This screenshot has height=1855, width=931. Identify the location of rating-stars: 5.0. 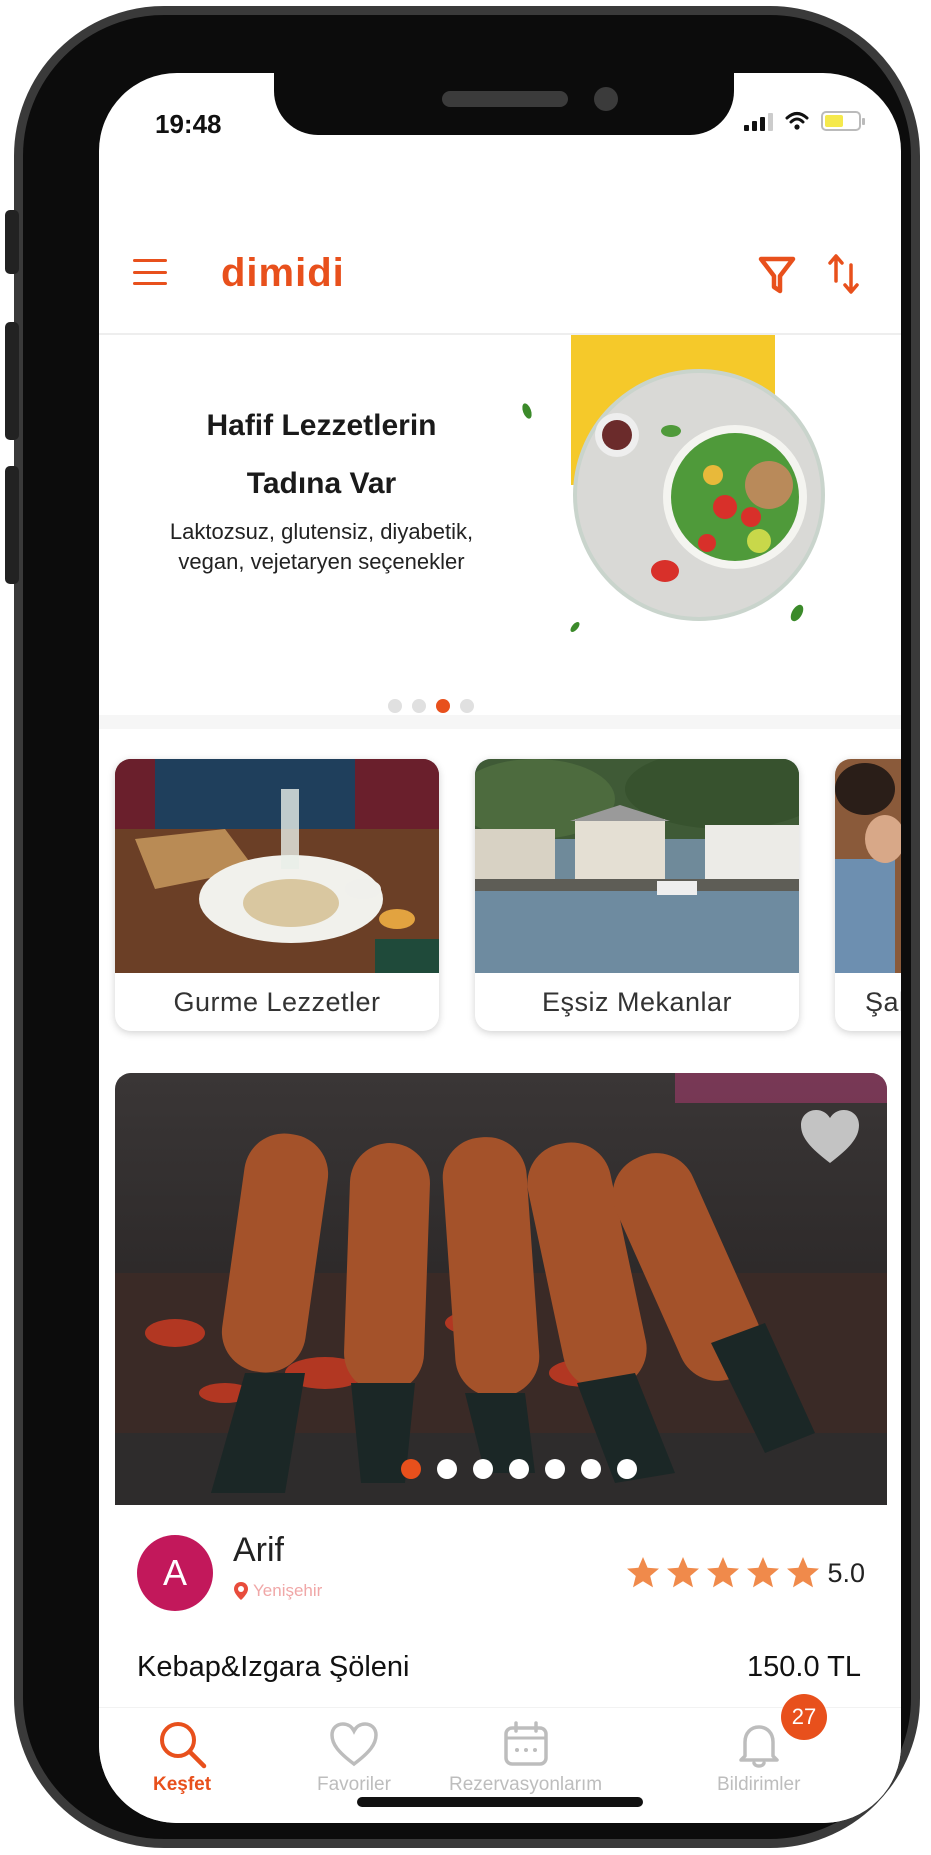
(745, 1573).